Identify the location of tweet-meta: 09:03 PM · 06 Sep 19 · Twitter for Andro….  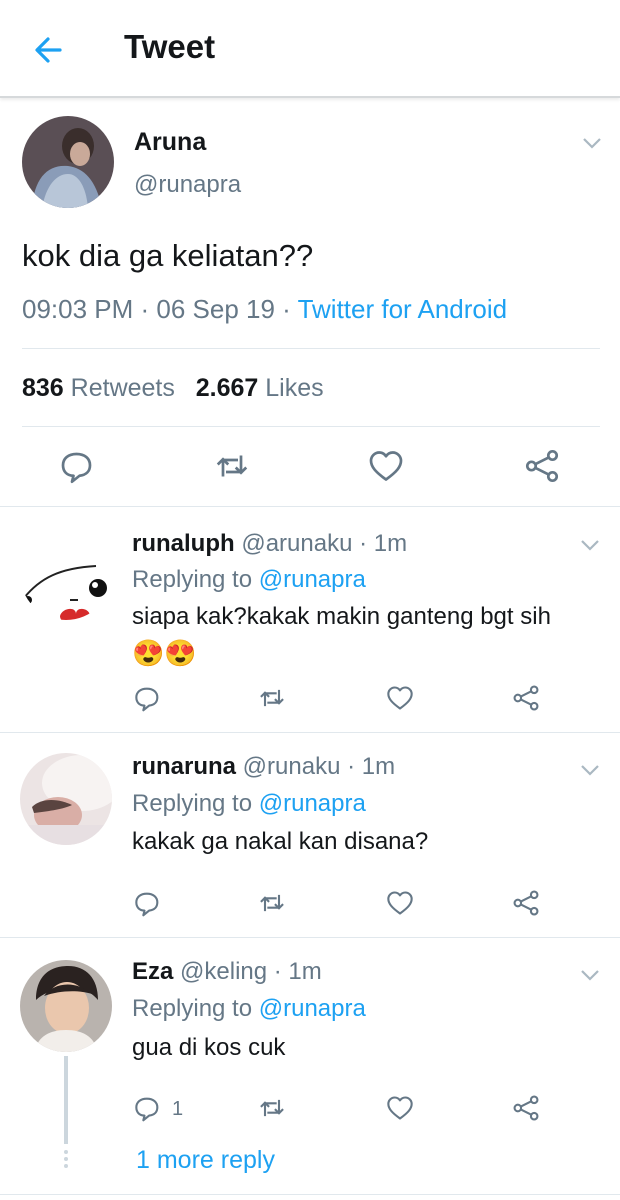
(264, 309).